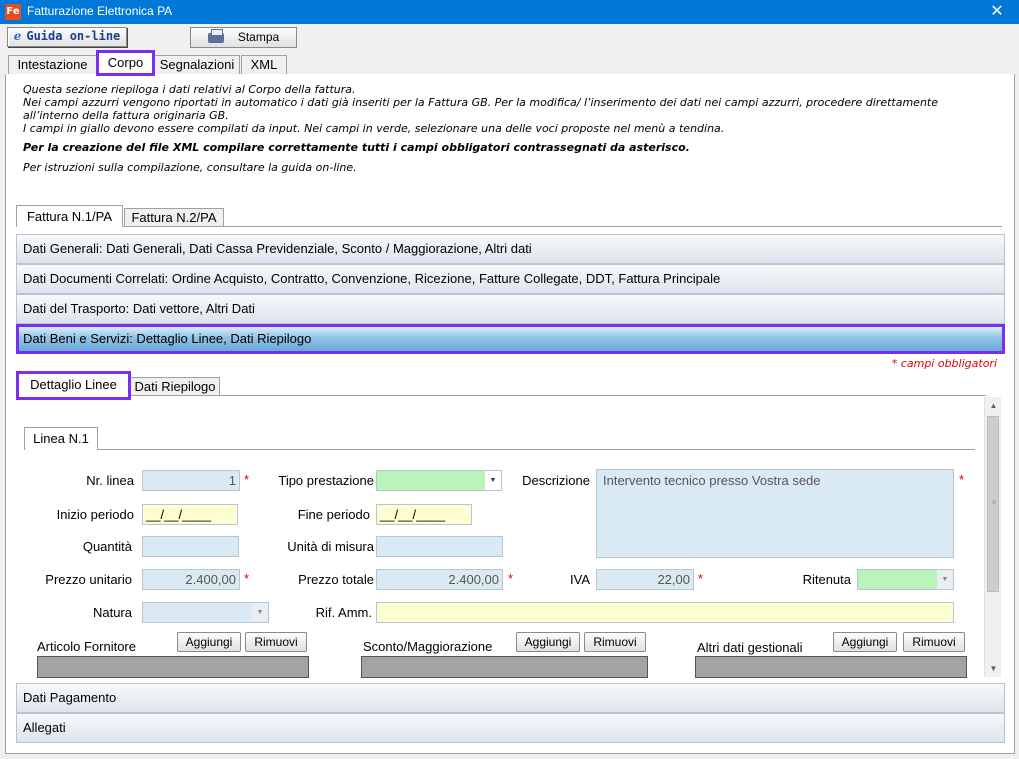  Describe the element at coordinates (439, 579) in the screenshot. I see `prezzo-totale-field: 2.400,00` at that location.